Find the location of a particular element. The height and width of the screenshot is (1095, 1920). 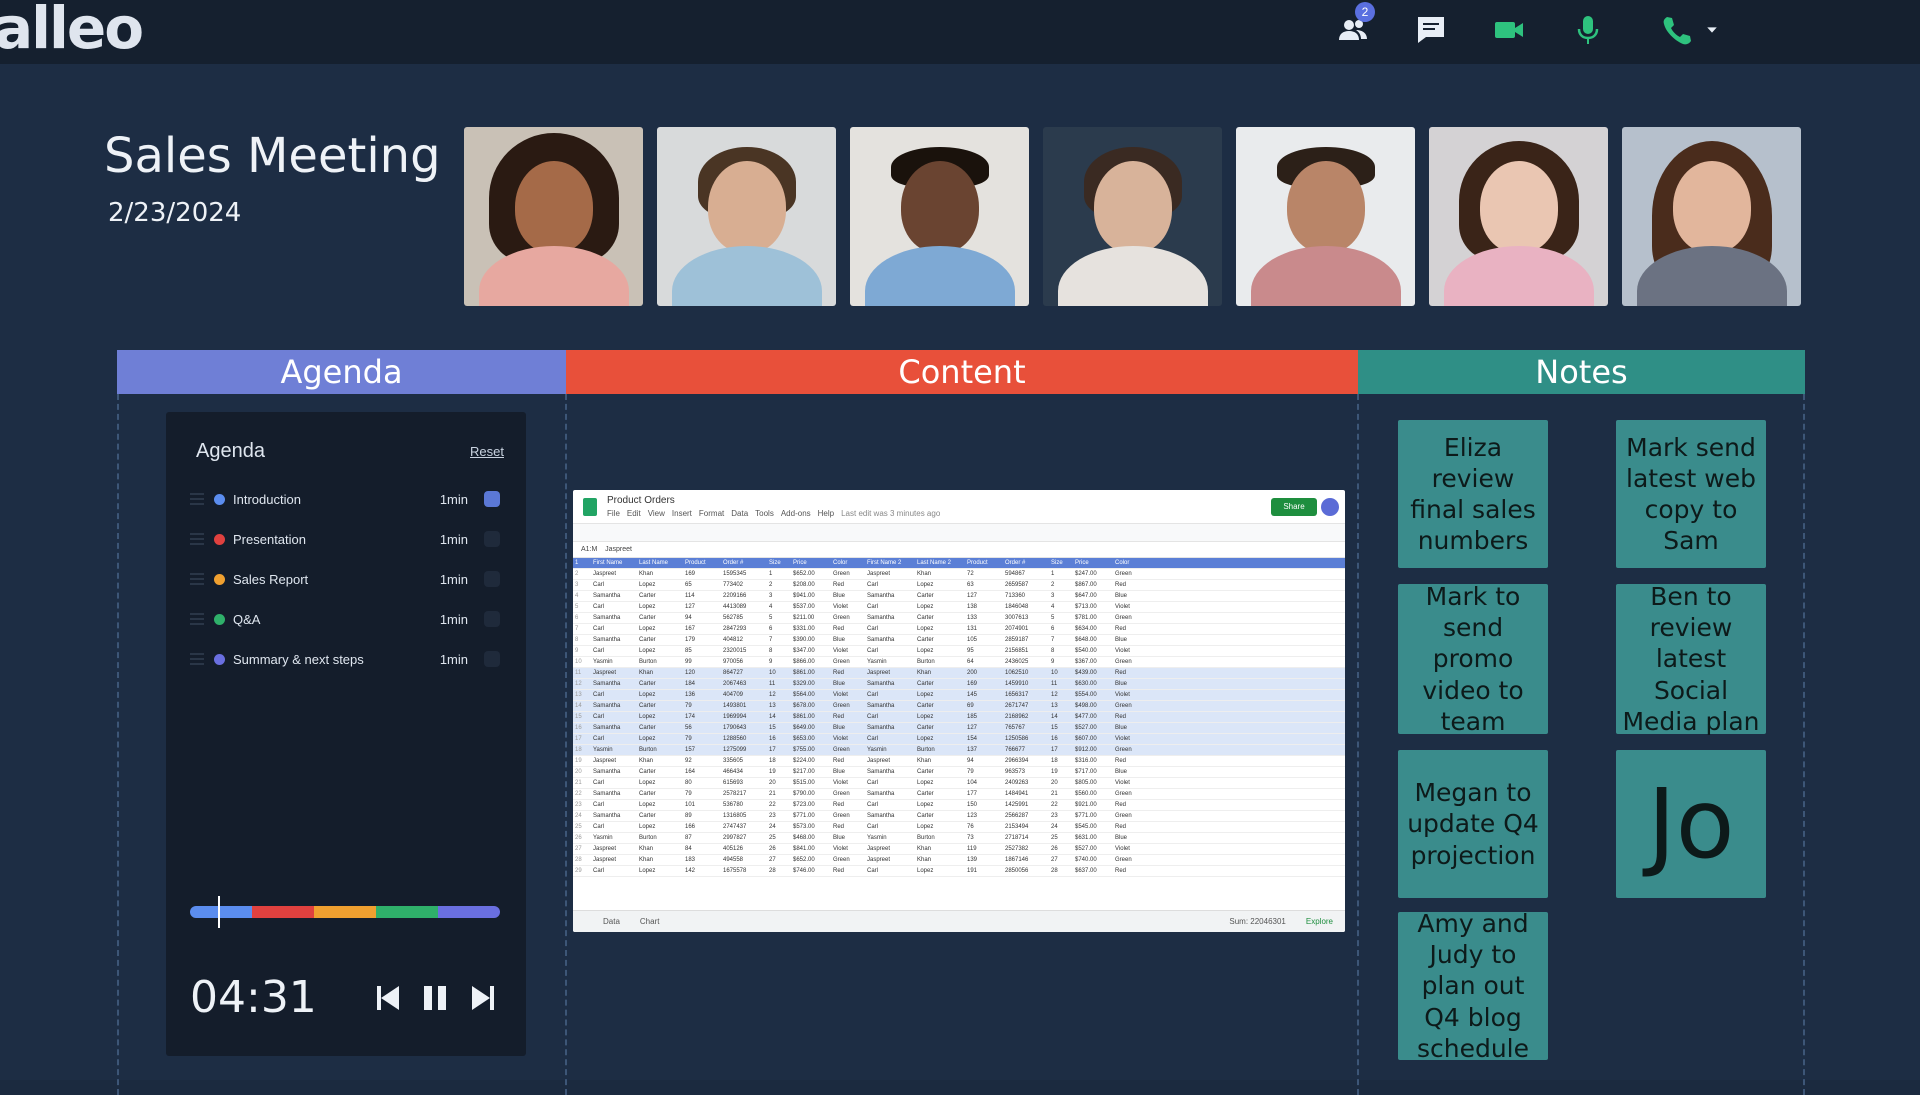

row-number: 25 is located at coordinates (582, 827).